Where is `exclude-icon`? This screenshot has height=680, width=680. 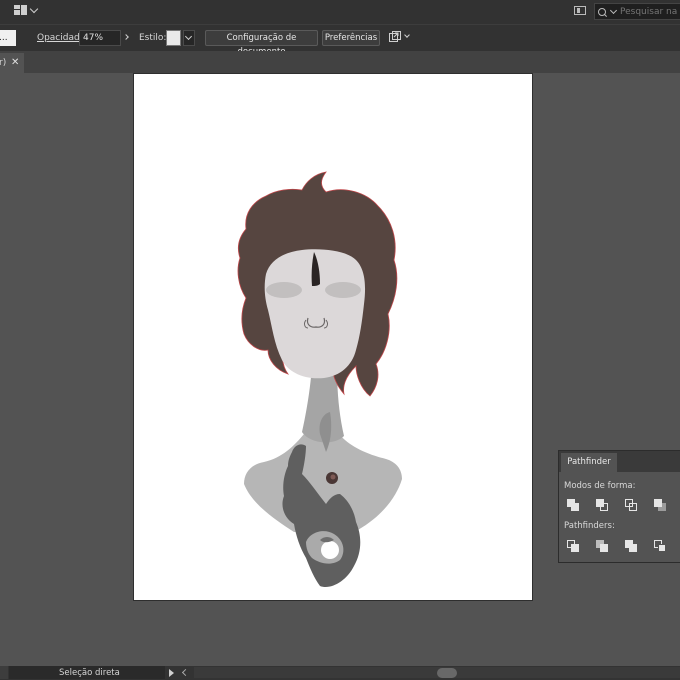
exclude-icon is located at coordinates (660, 505).